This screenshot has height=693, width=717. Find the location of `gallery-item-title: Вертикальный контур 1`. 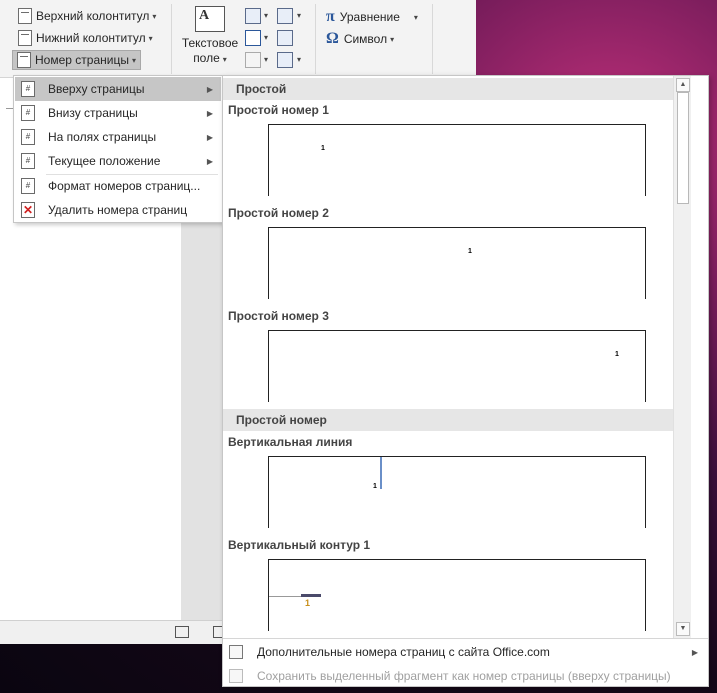

gallery-item-title: Вертикальный контур 1 is located at coordinates (299, 545).